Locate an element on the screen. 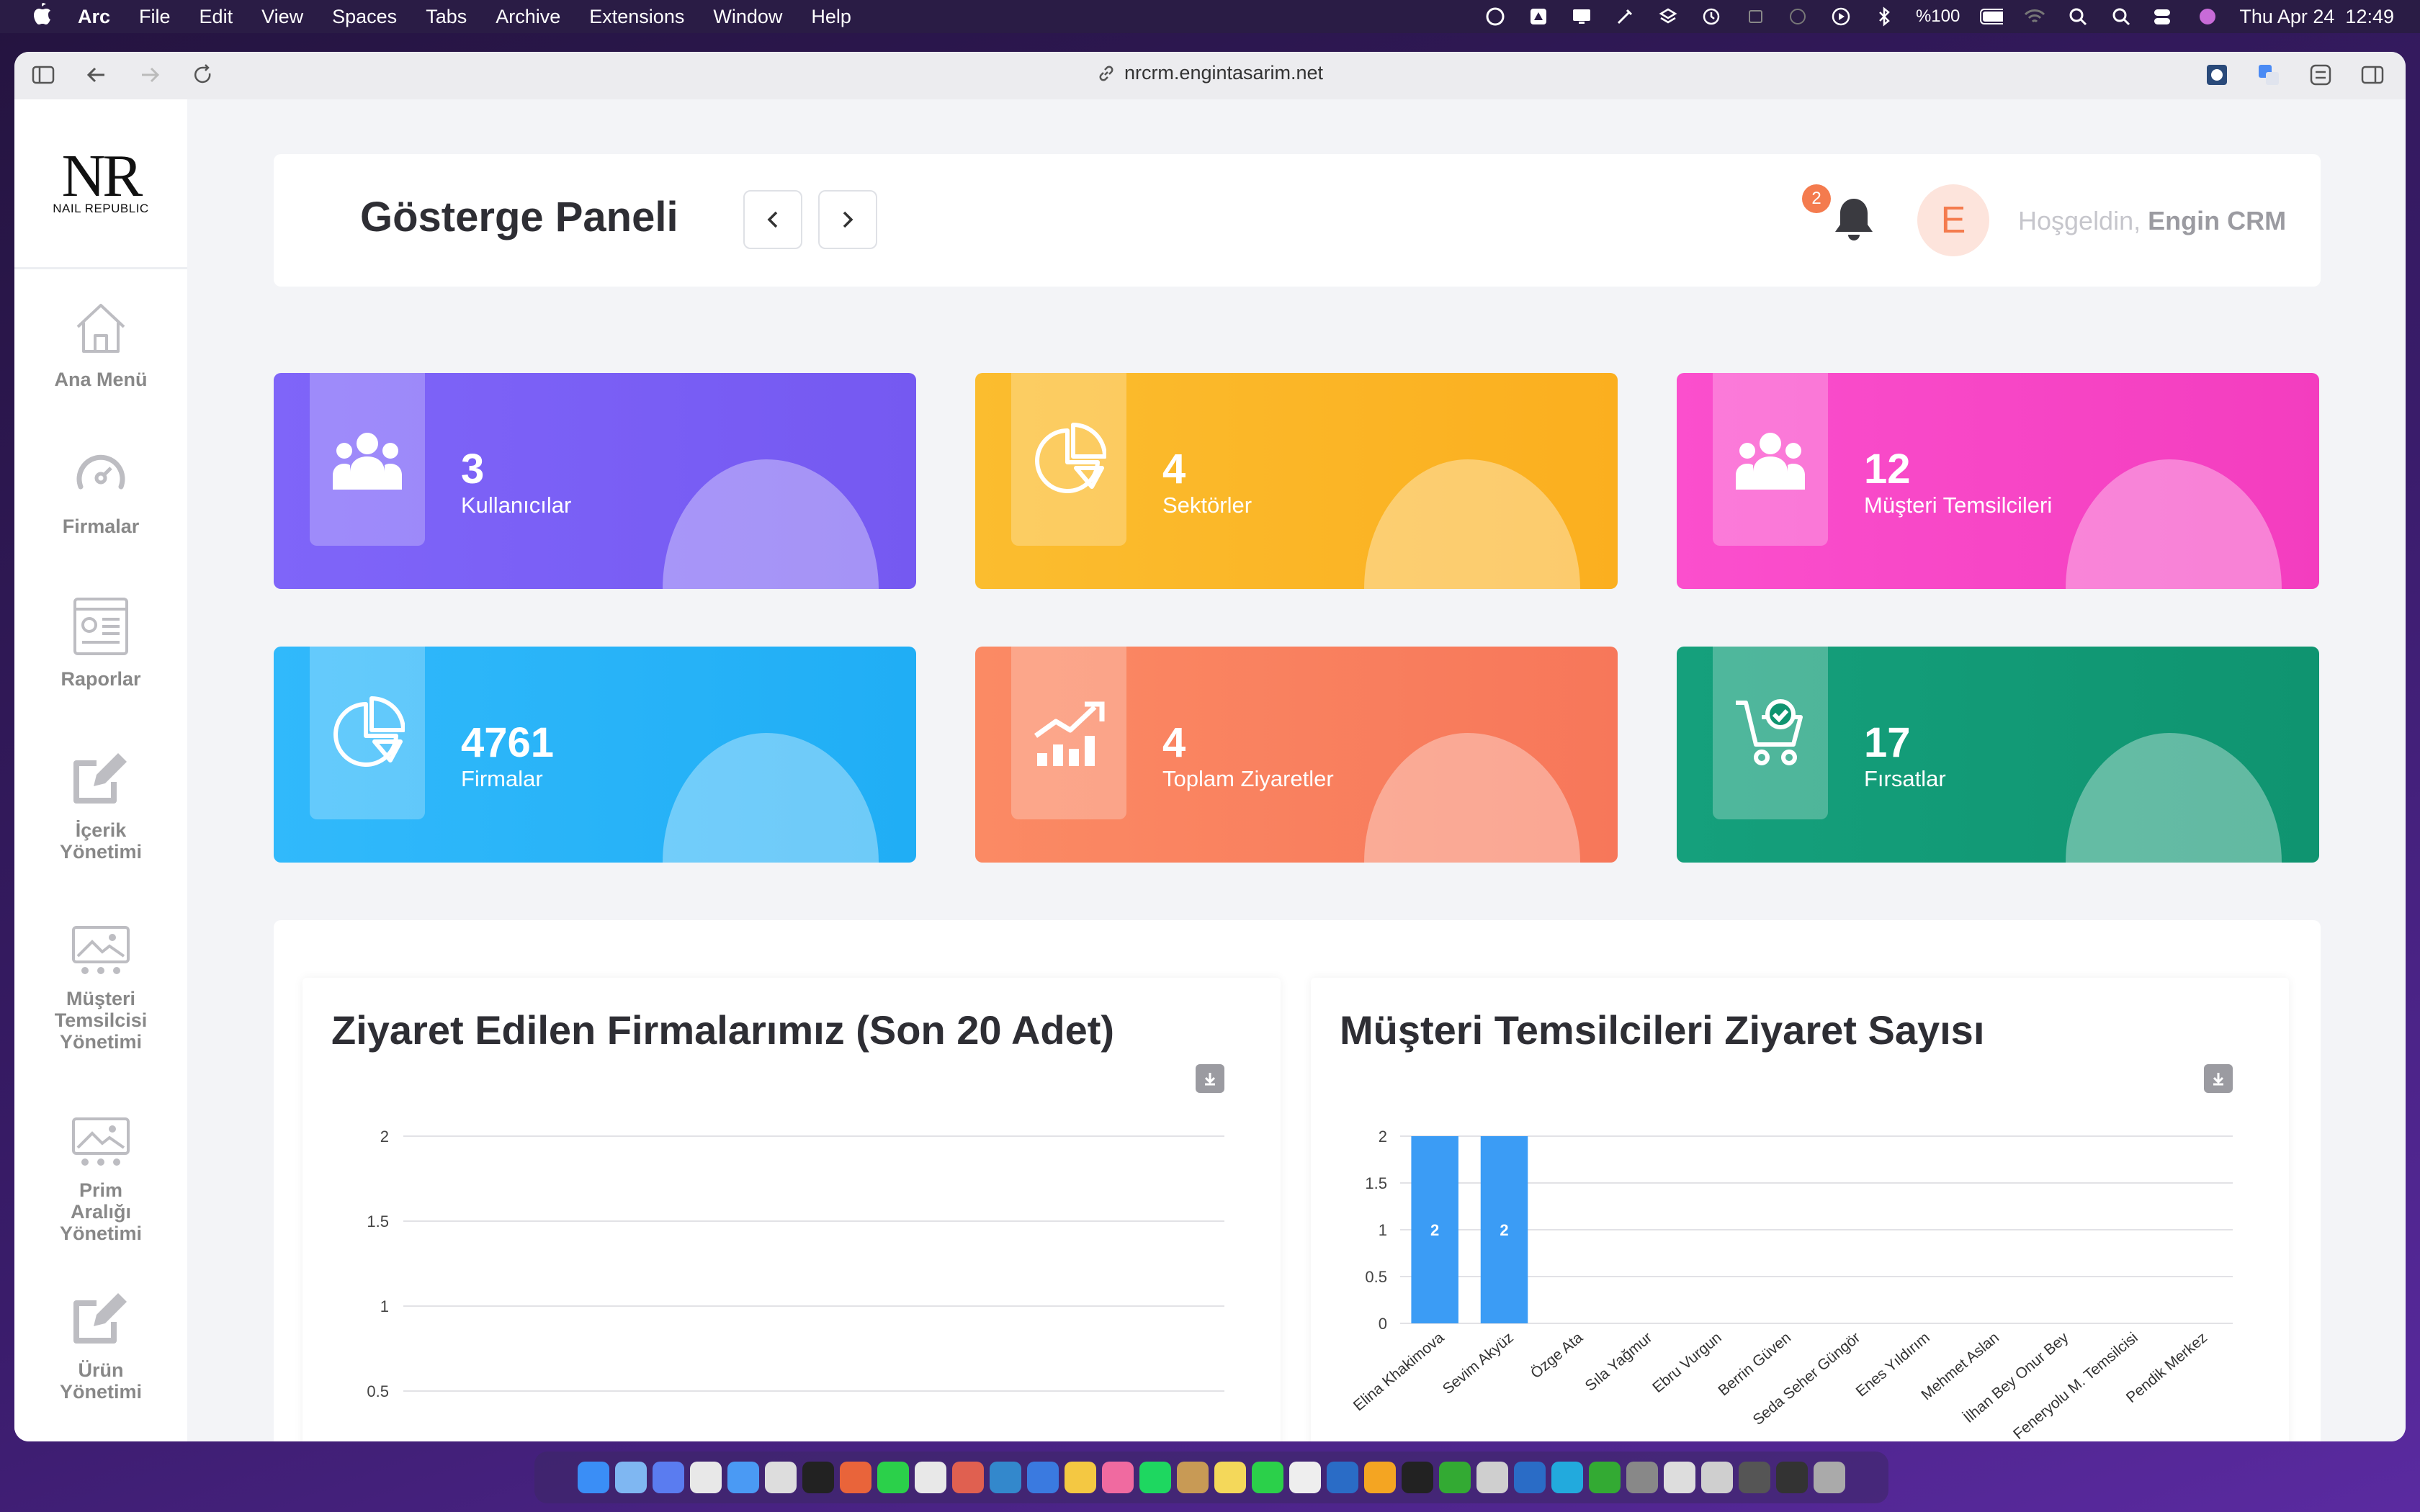  stat-card-representatives: 12 Müşteri Temsilcileri is located at coordinates (1998, 481).